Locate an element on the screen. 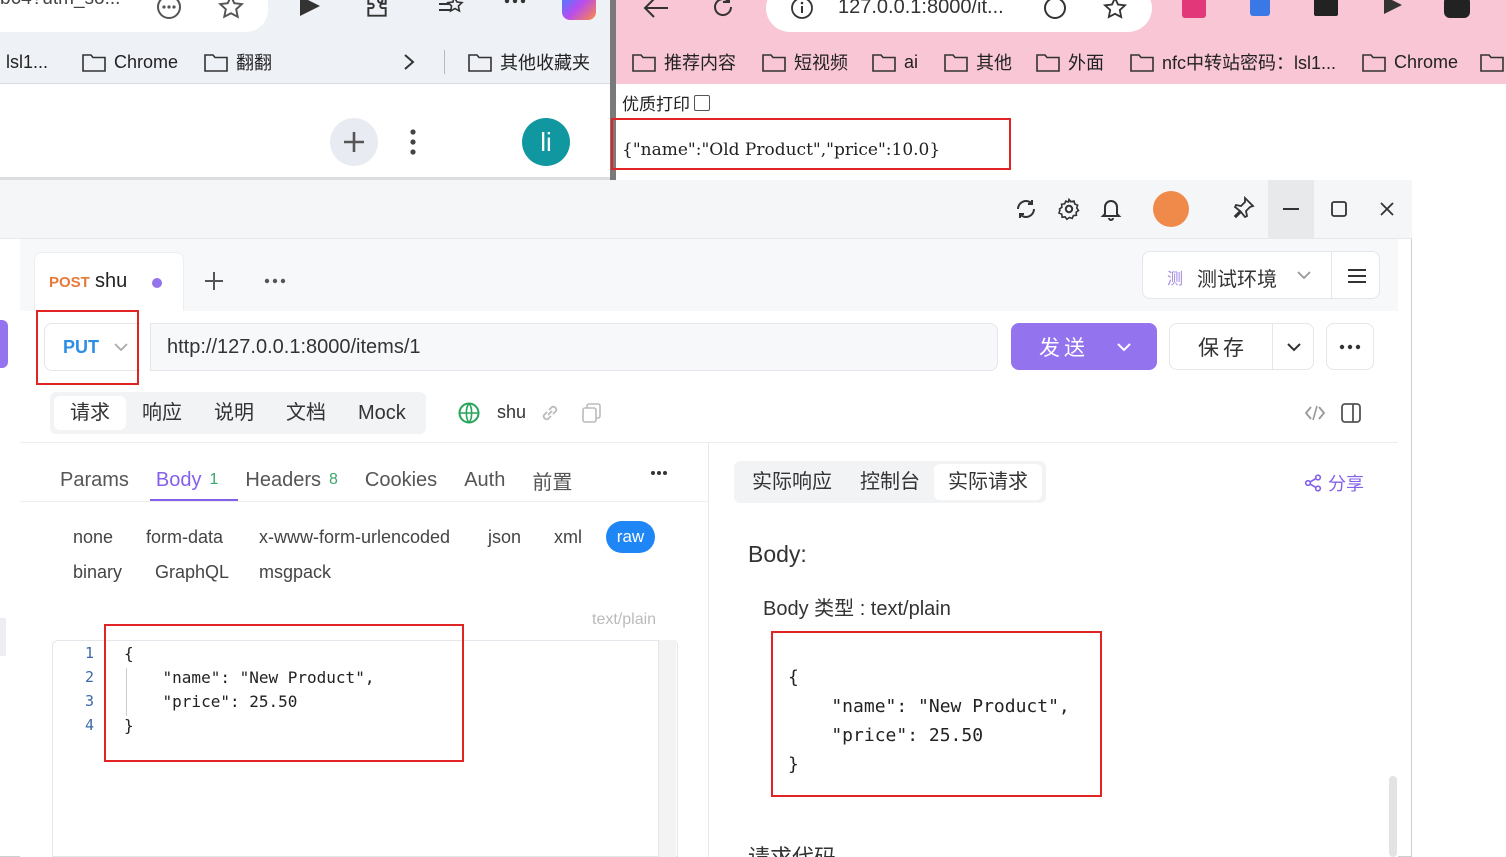 The height and width of the screenshot is (857, 1506). pretty-print-checkbox is located at coordinates (702, 102).